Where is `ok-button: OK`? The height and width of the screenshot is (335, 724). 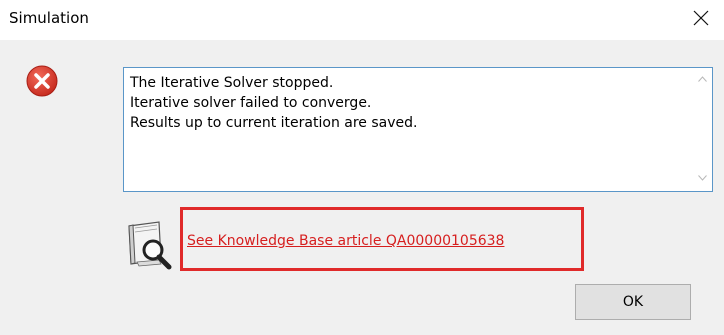
ok-button: OK is located at coordinates (633, 302).